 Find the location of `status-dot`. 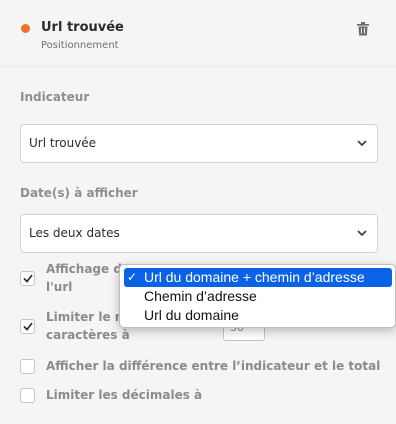

status-dot is located at coordinates (25, 28).